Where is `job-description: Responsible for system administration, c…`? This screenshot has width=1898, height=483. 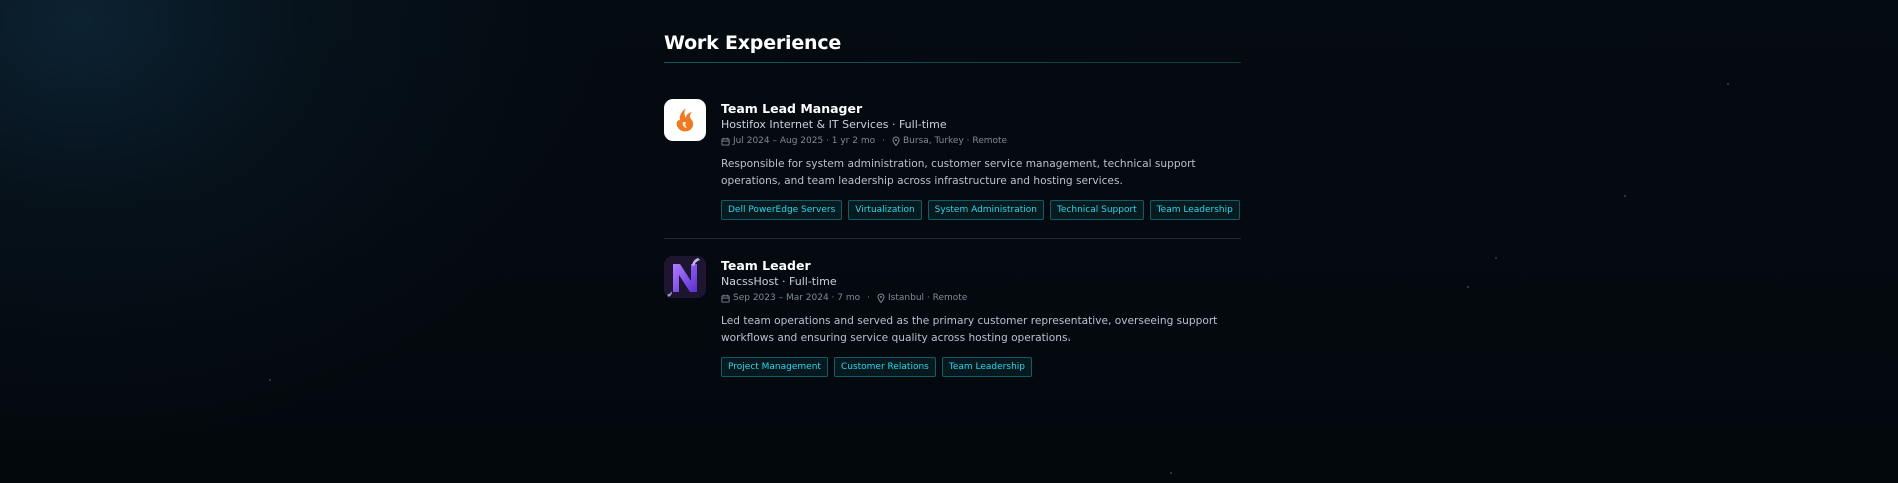
job-description: Responsible for system administration, c… is located at coordinates (958, 172).